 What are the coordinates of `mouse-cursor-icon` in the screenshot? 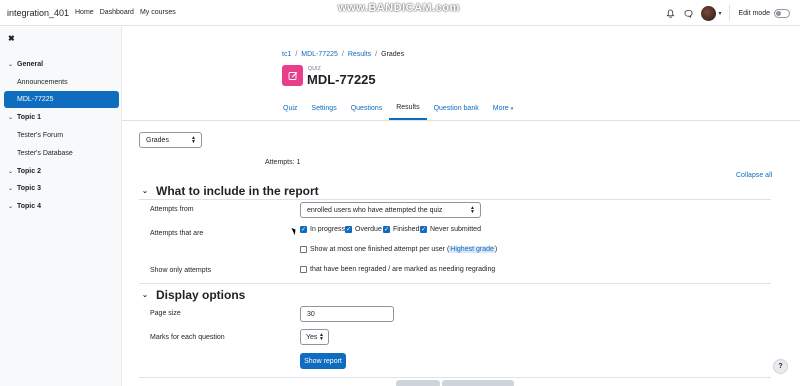 It's located at (294, 231).